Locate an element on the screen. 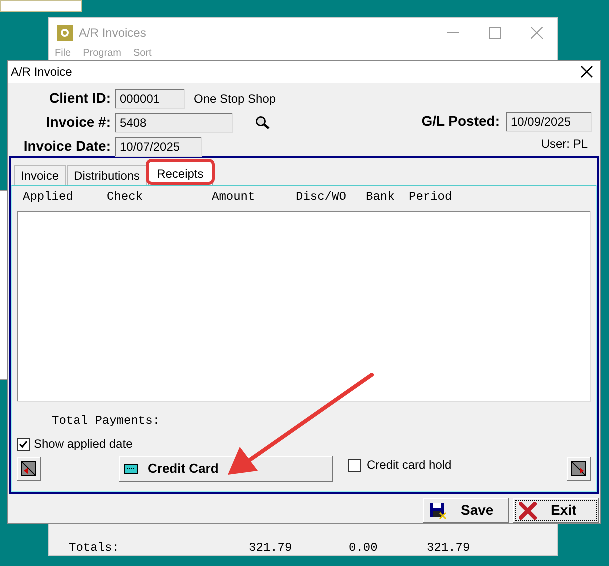 The height and width of the screenshot is (566, 609). total-value: 0.00 is located at coordinates (364, 548).